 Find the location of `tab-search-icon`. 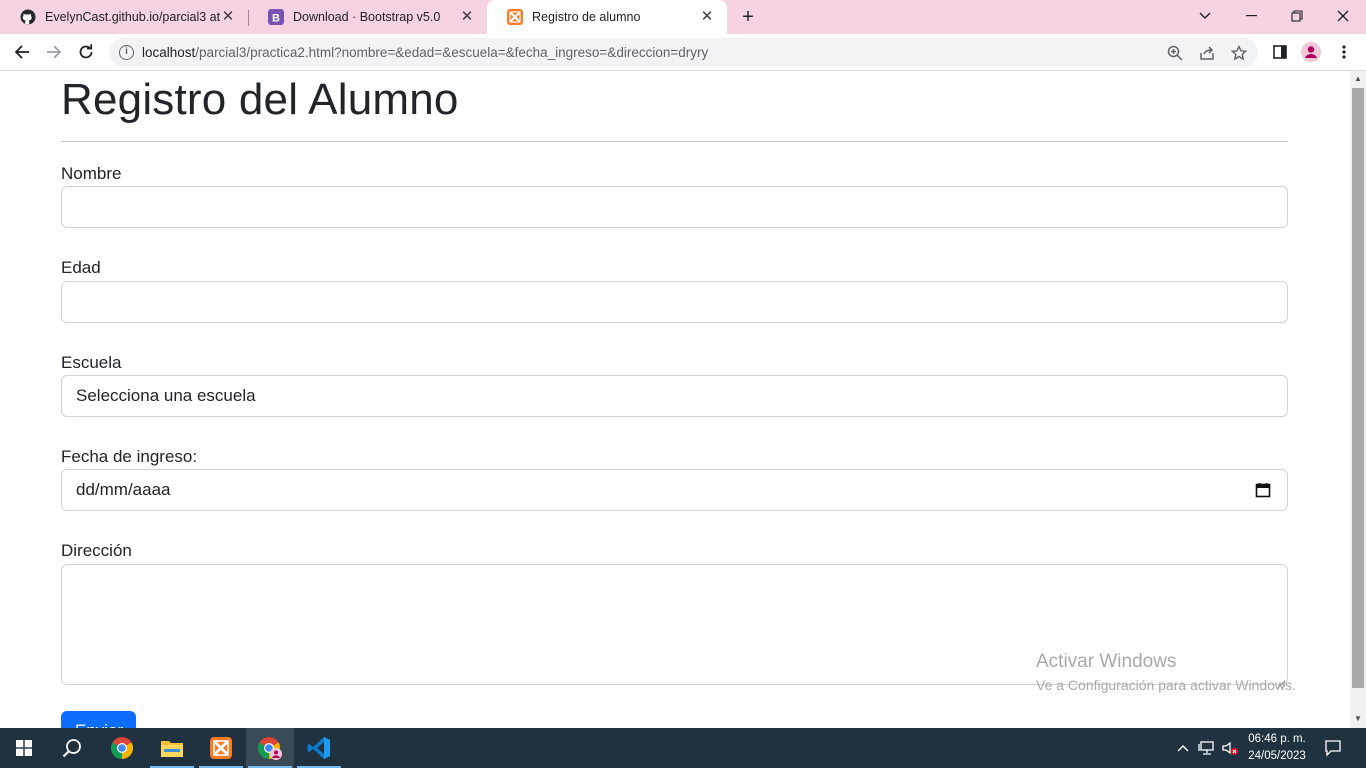

tab-search-icon is located at coordinates (1205, 16).